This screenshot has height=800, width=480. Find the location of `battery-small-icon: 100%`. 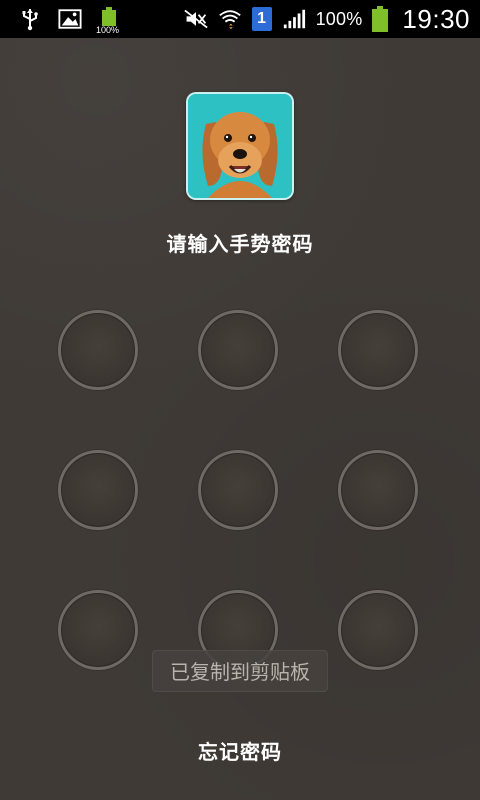

battery-small-icon: 100% is located at coordinates (109, 19).